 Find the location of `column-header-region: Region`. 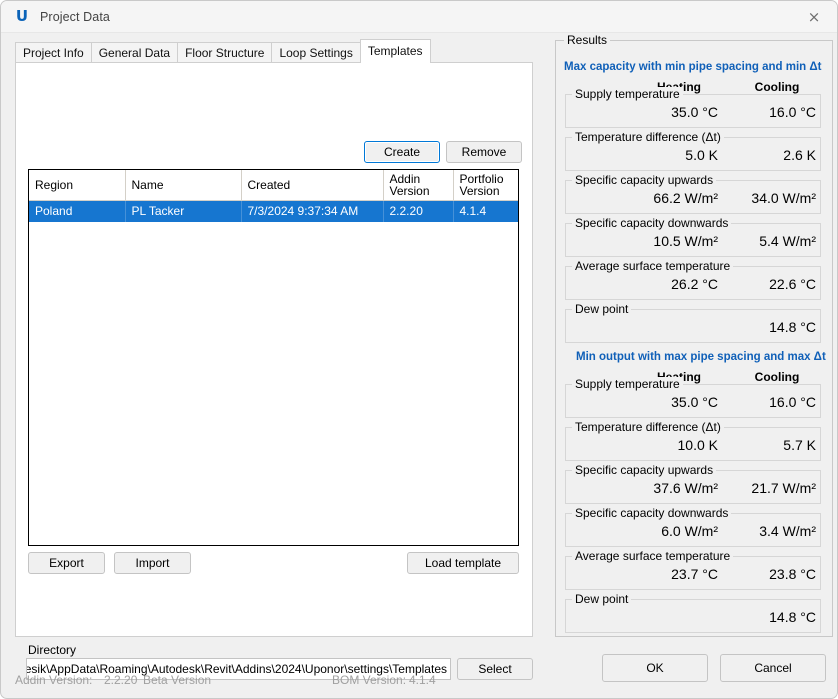

column-header-region: Region is located at coordinates (77, 185).